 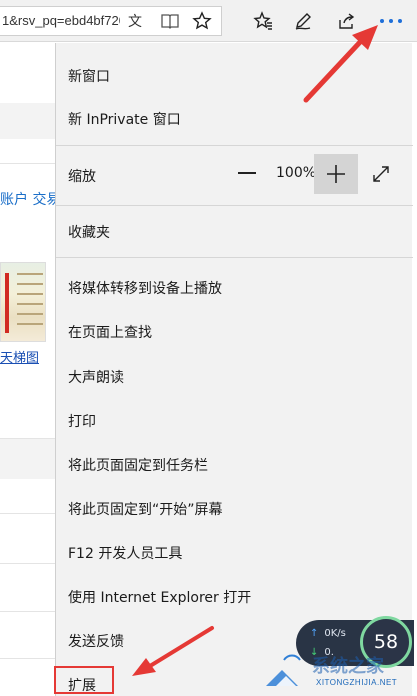 I want to click on browser-toolbar: 1&rsv_pq=ebd4bf720 文, so click(x=208, y=21).